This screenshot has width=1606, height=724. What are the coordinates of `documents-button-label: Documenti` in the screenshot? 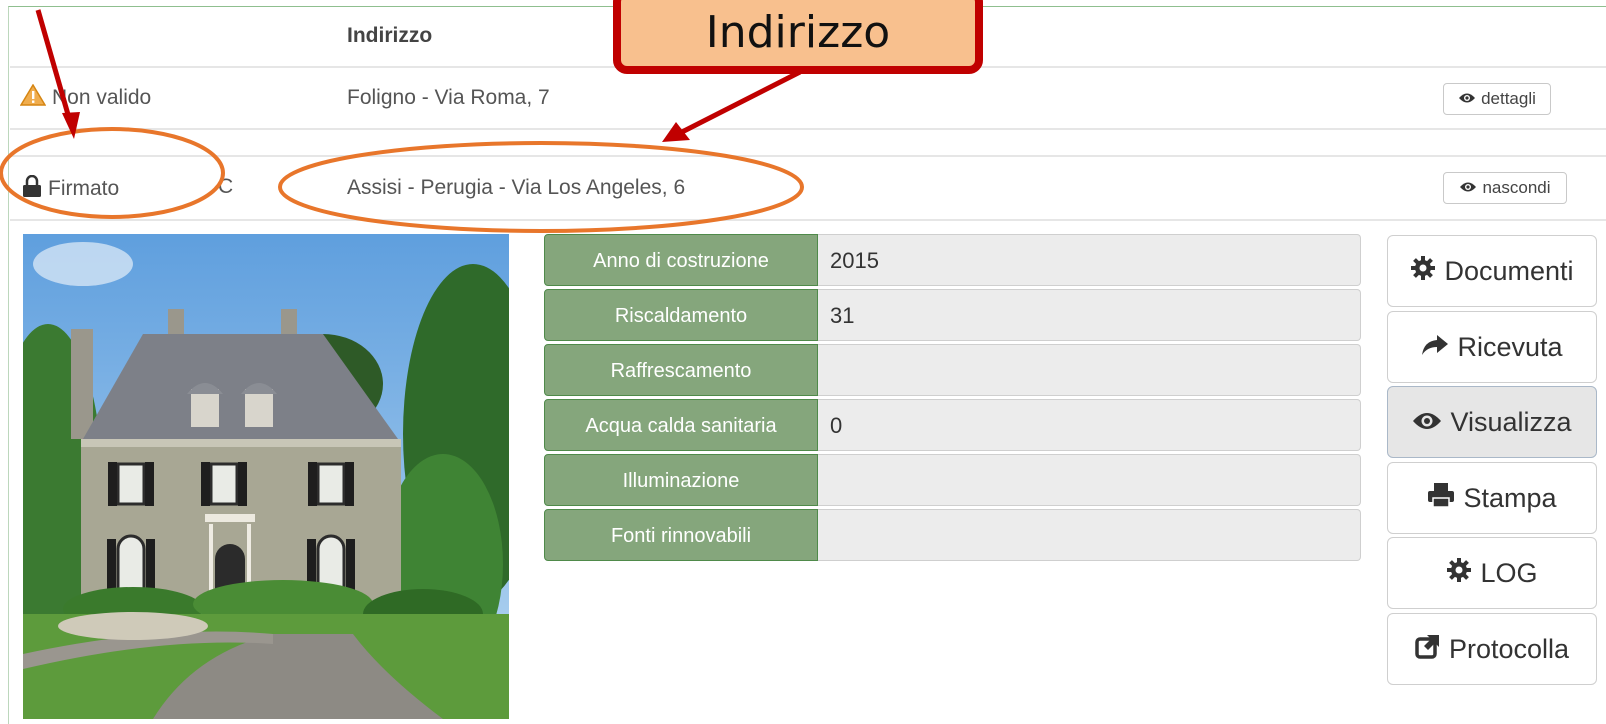 It's located at (1509, 270).